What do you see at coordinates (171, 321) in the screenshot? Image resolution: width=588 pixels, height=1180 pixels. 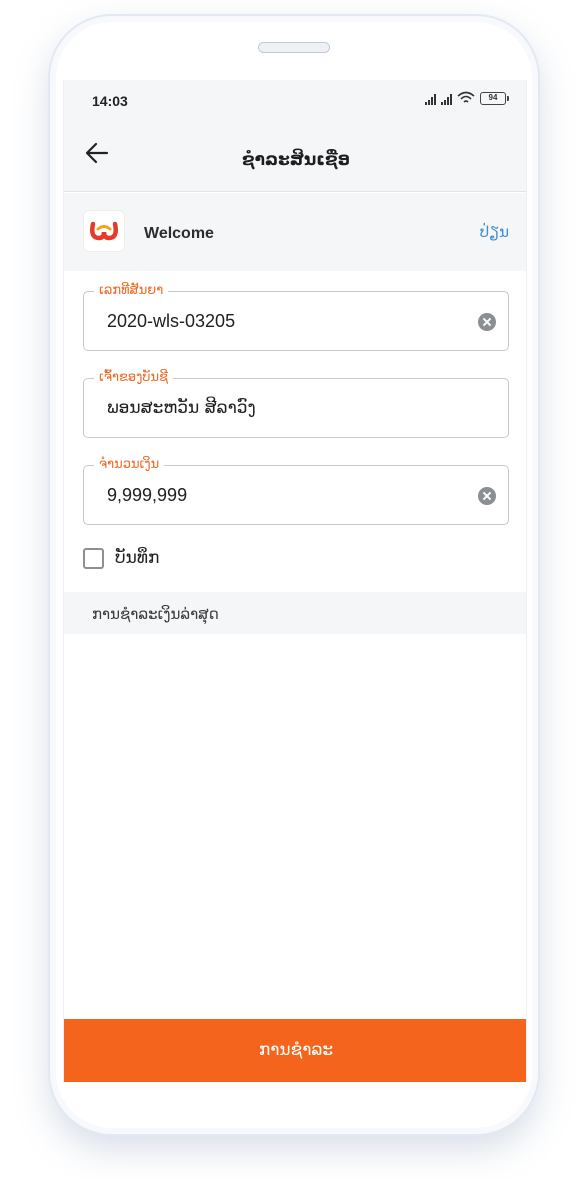 I see `contract-number-value: 2020-wls-03205` at bounding box center [171, 321].